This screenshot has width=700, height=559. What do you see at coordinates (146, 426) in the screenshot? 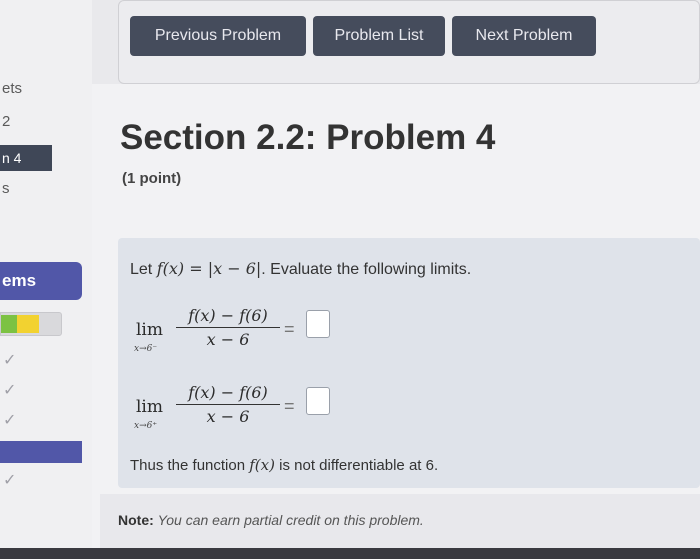
I see `limit-approach: x→6⁺` at bounding box center [146, 426].